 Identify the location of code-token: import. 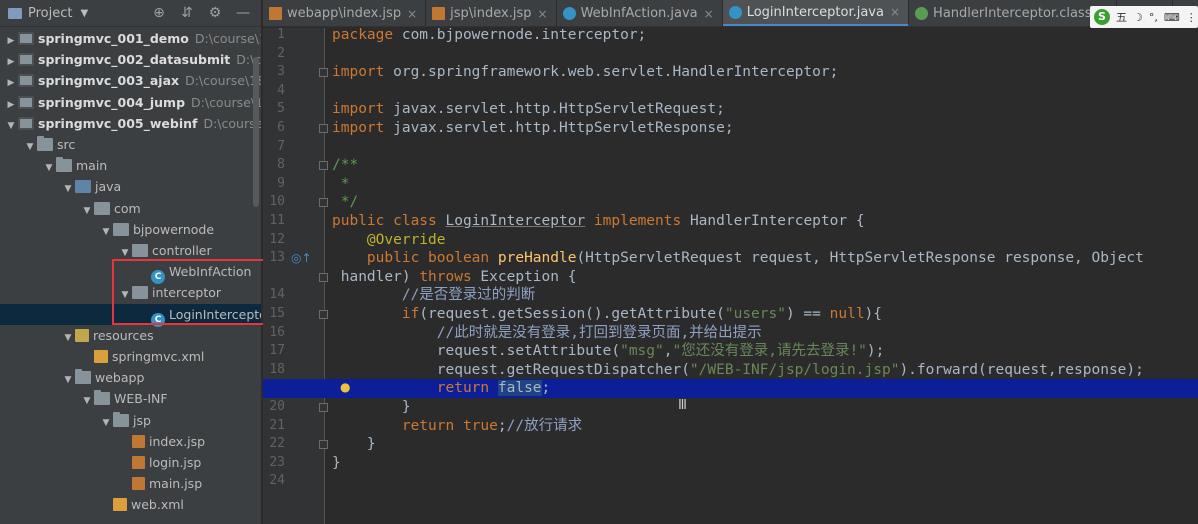
(363, 128).